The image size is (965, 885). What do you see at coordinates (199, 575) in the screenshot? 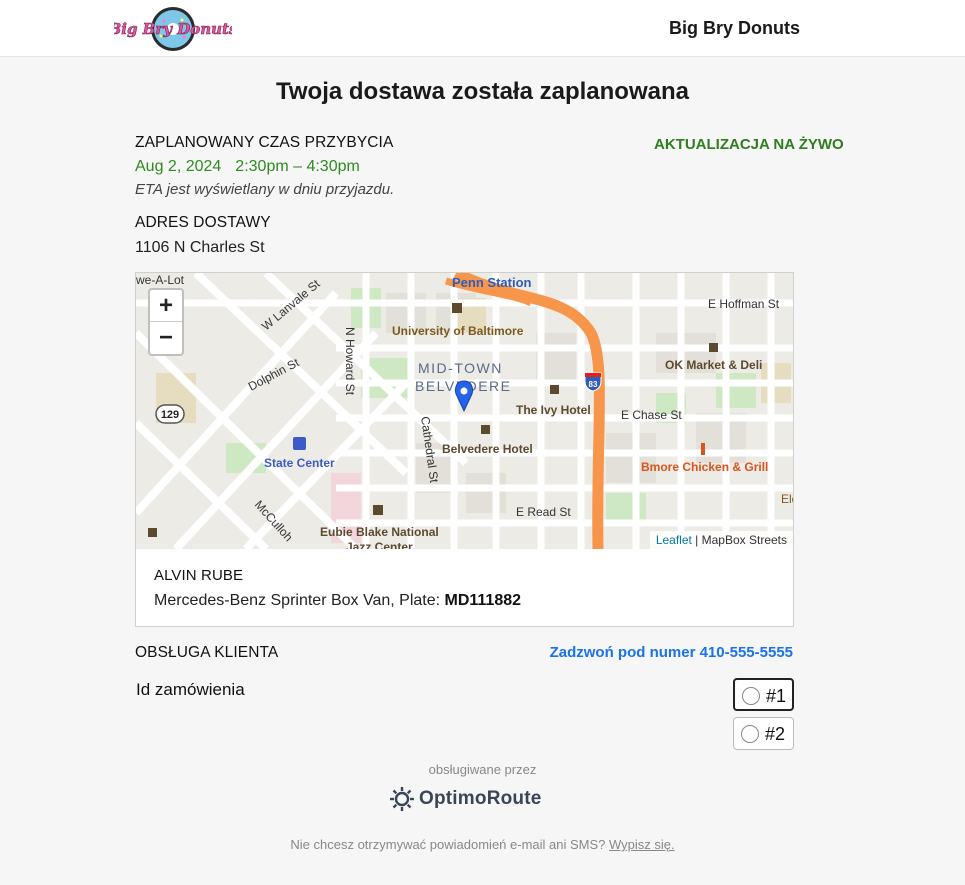
I see `driver-name: ALVIN RUBE` at bounding box center [199, 575].